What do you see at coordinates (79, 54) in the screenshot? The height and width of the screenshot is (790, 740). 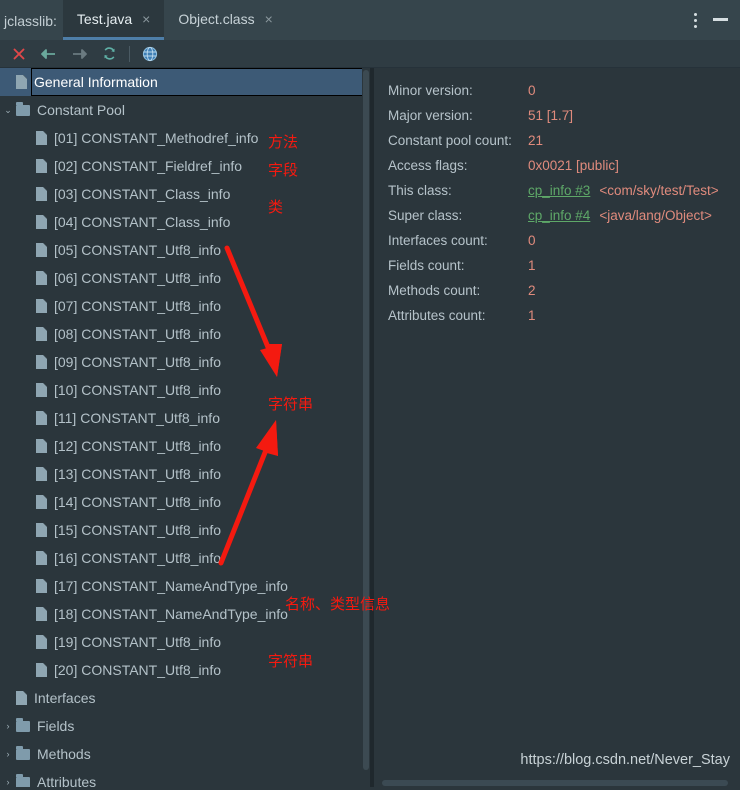 I see `forward-icon` at bounding box center [79, 54].